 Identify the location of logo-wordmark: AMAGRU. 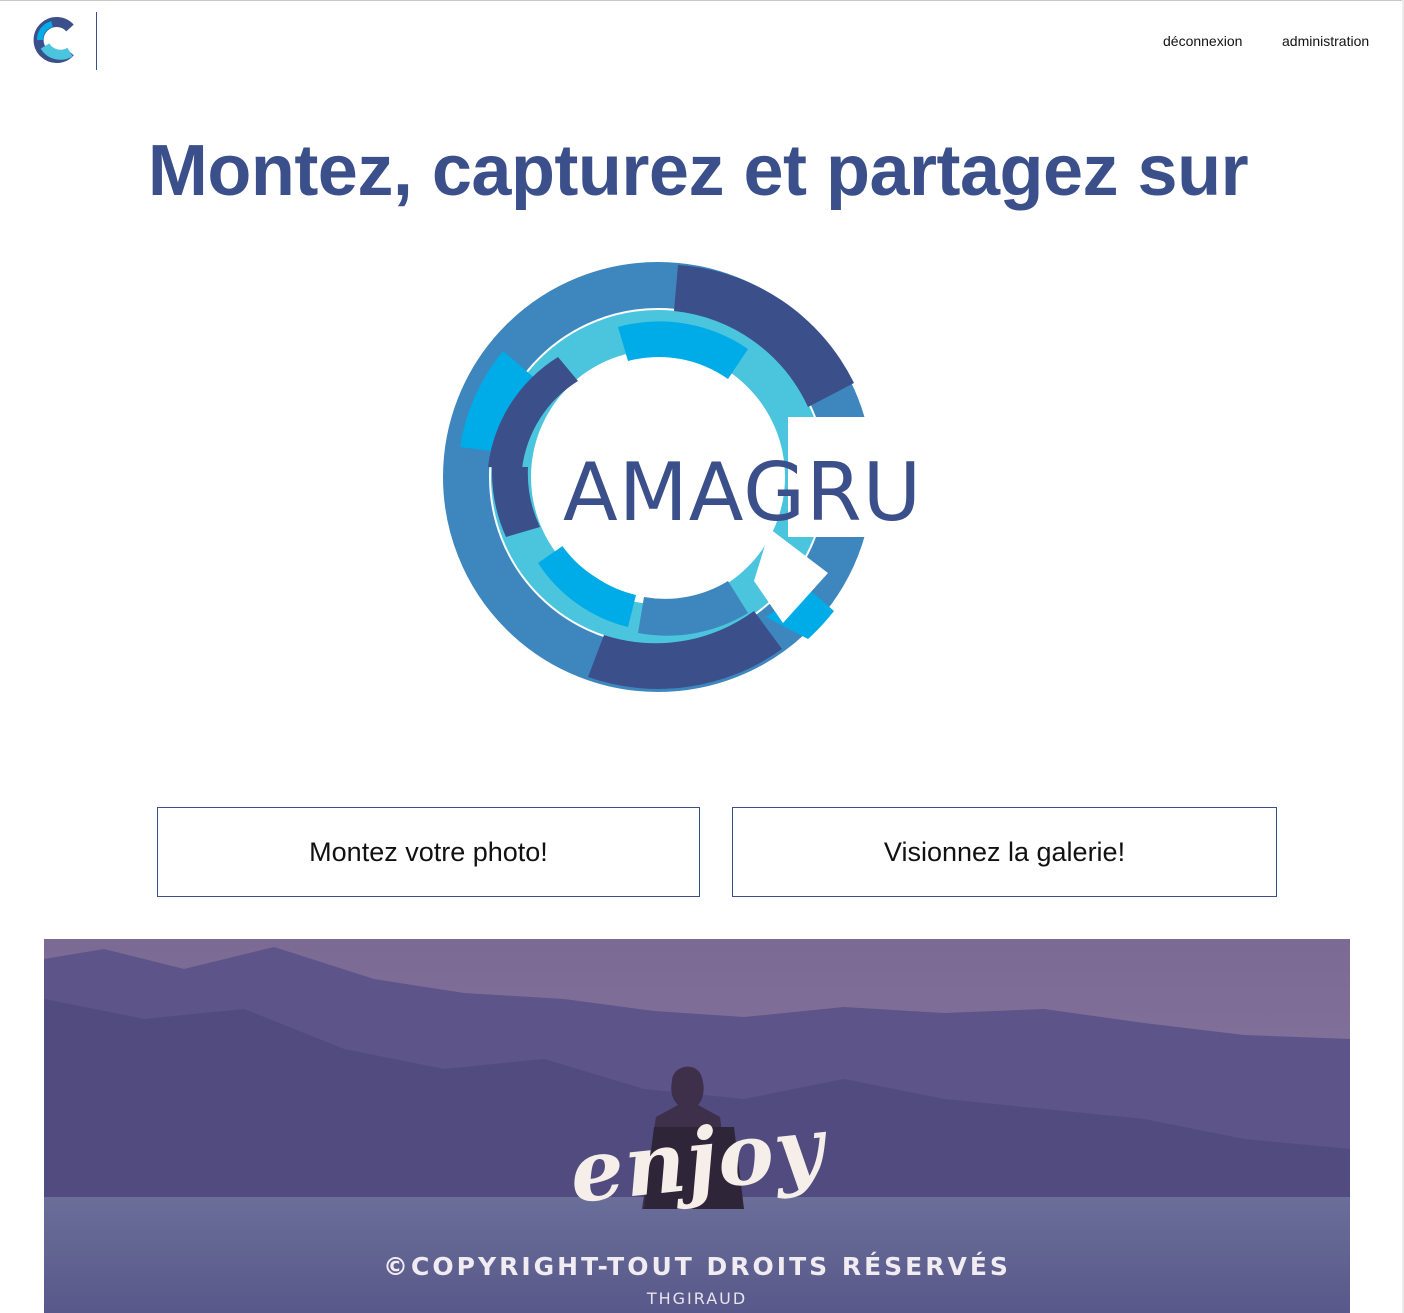
(742, 492).